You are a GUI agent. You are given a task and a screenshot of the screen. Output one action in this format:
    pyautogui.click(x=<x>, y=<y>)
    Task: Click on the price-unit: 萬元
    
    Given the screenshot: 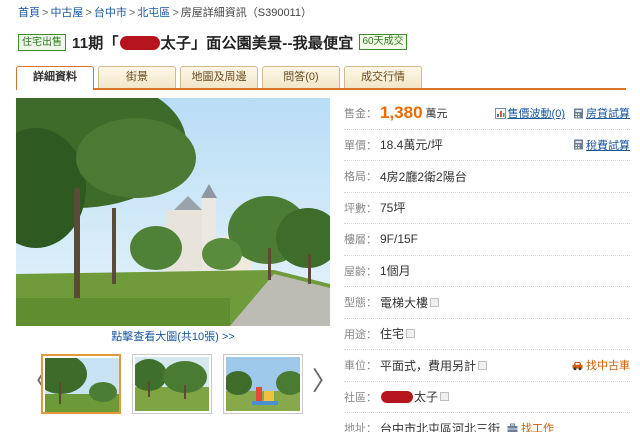 What is the action you would take?
    pyautogui.click(x=436, y=114)
    